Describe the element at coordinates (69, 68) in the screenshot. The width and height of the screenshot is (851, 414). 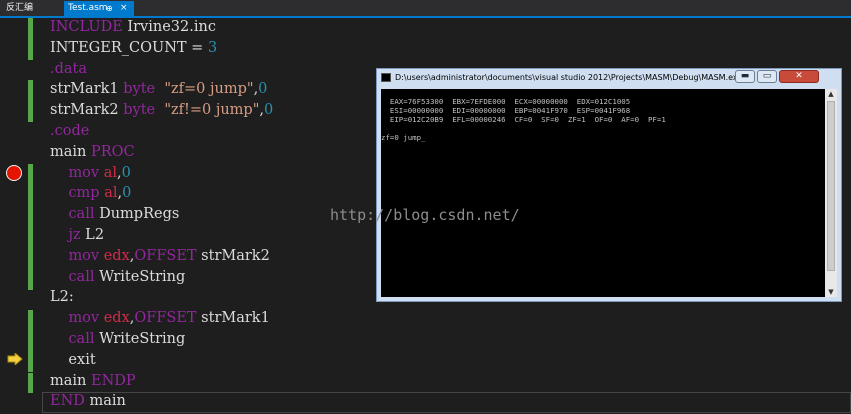
I see `code-token: .data` at that location.